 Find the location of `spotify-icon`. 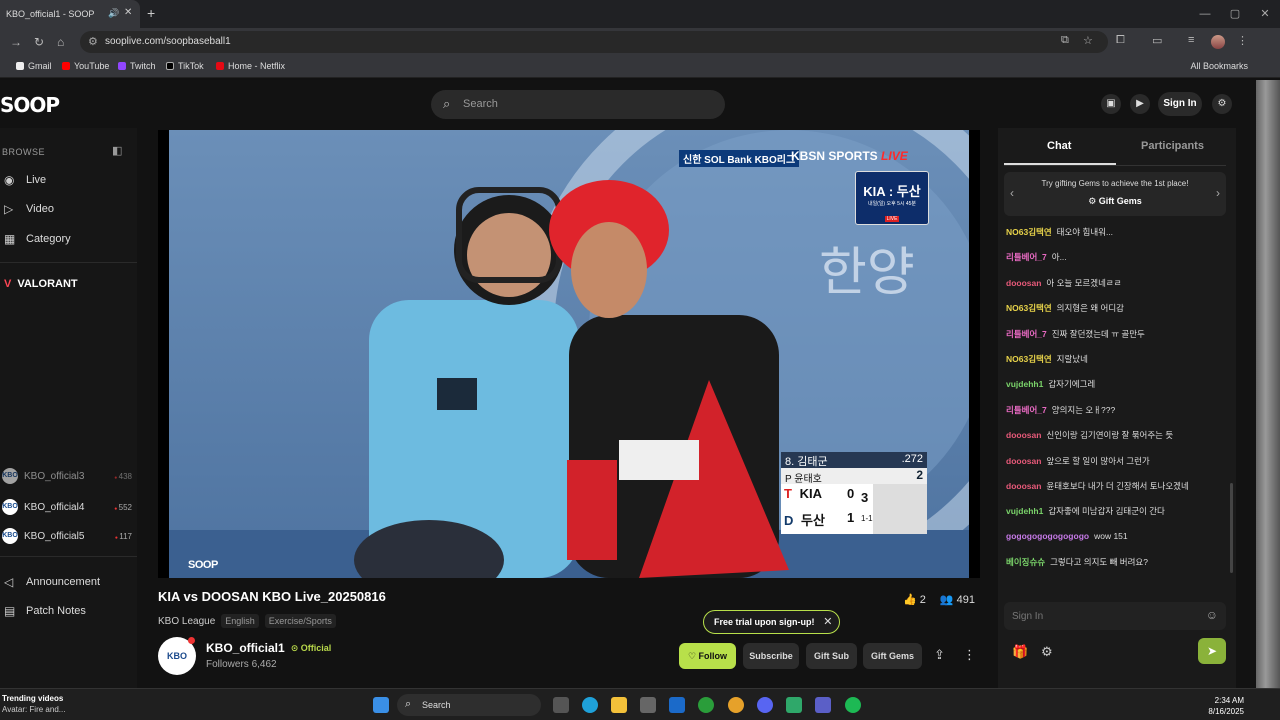

spotify-icon is located at coordinates (853, 705).